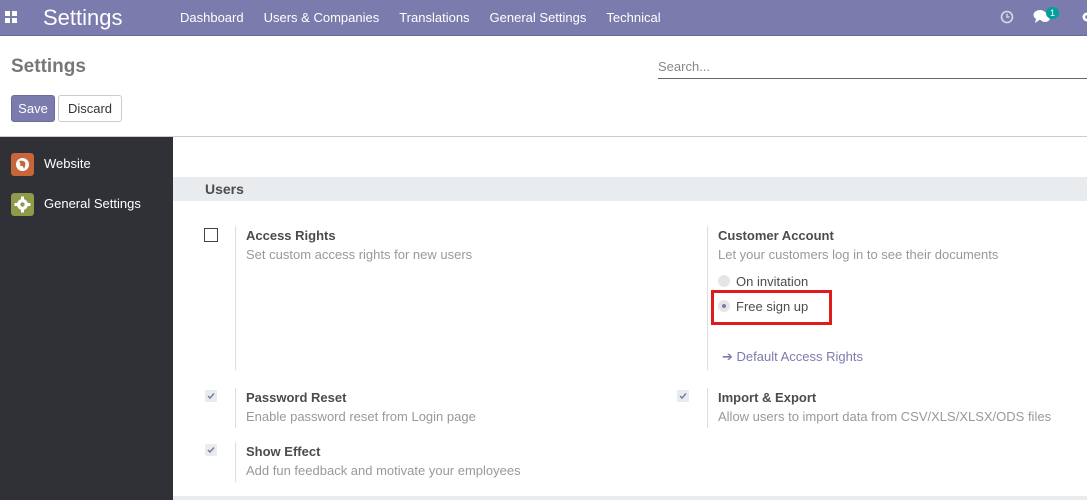  Describe the element at coordinates (33, 108) in the screenshot. I see `save-button: Save` at that location.